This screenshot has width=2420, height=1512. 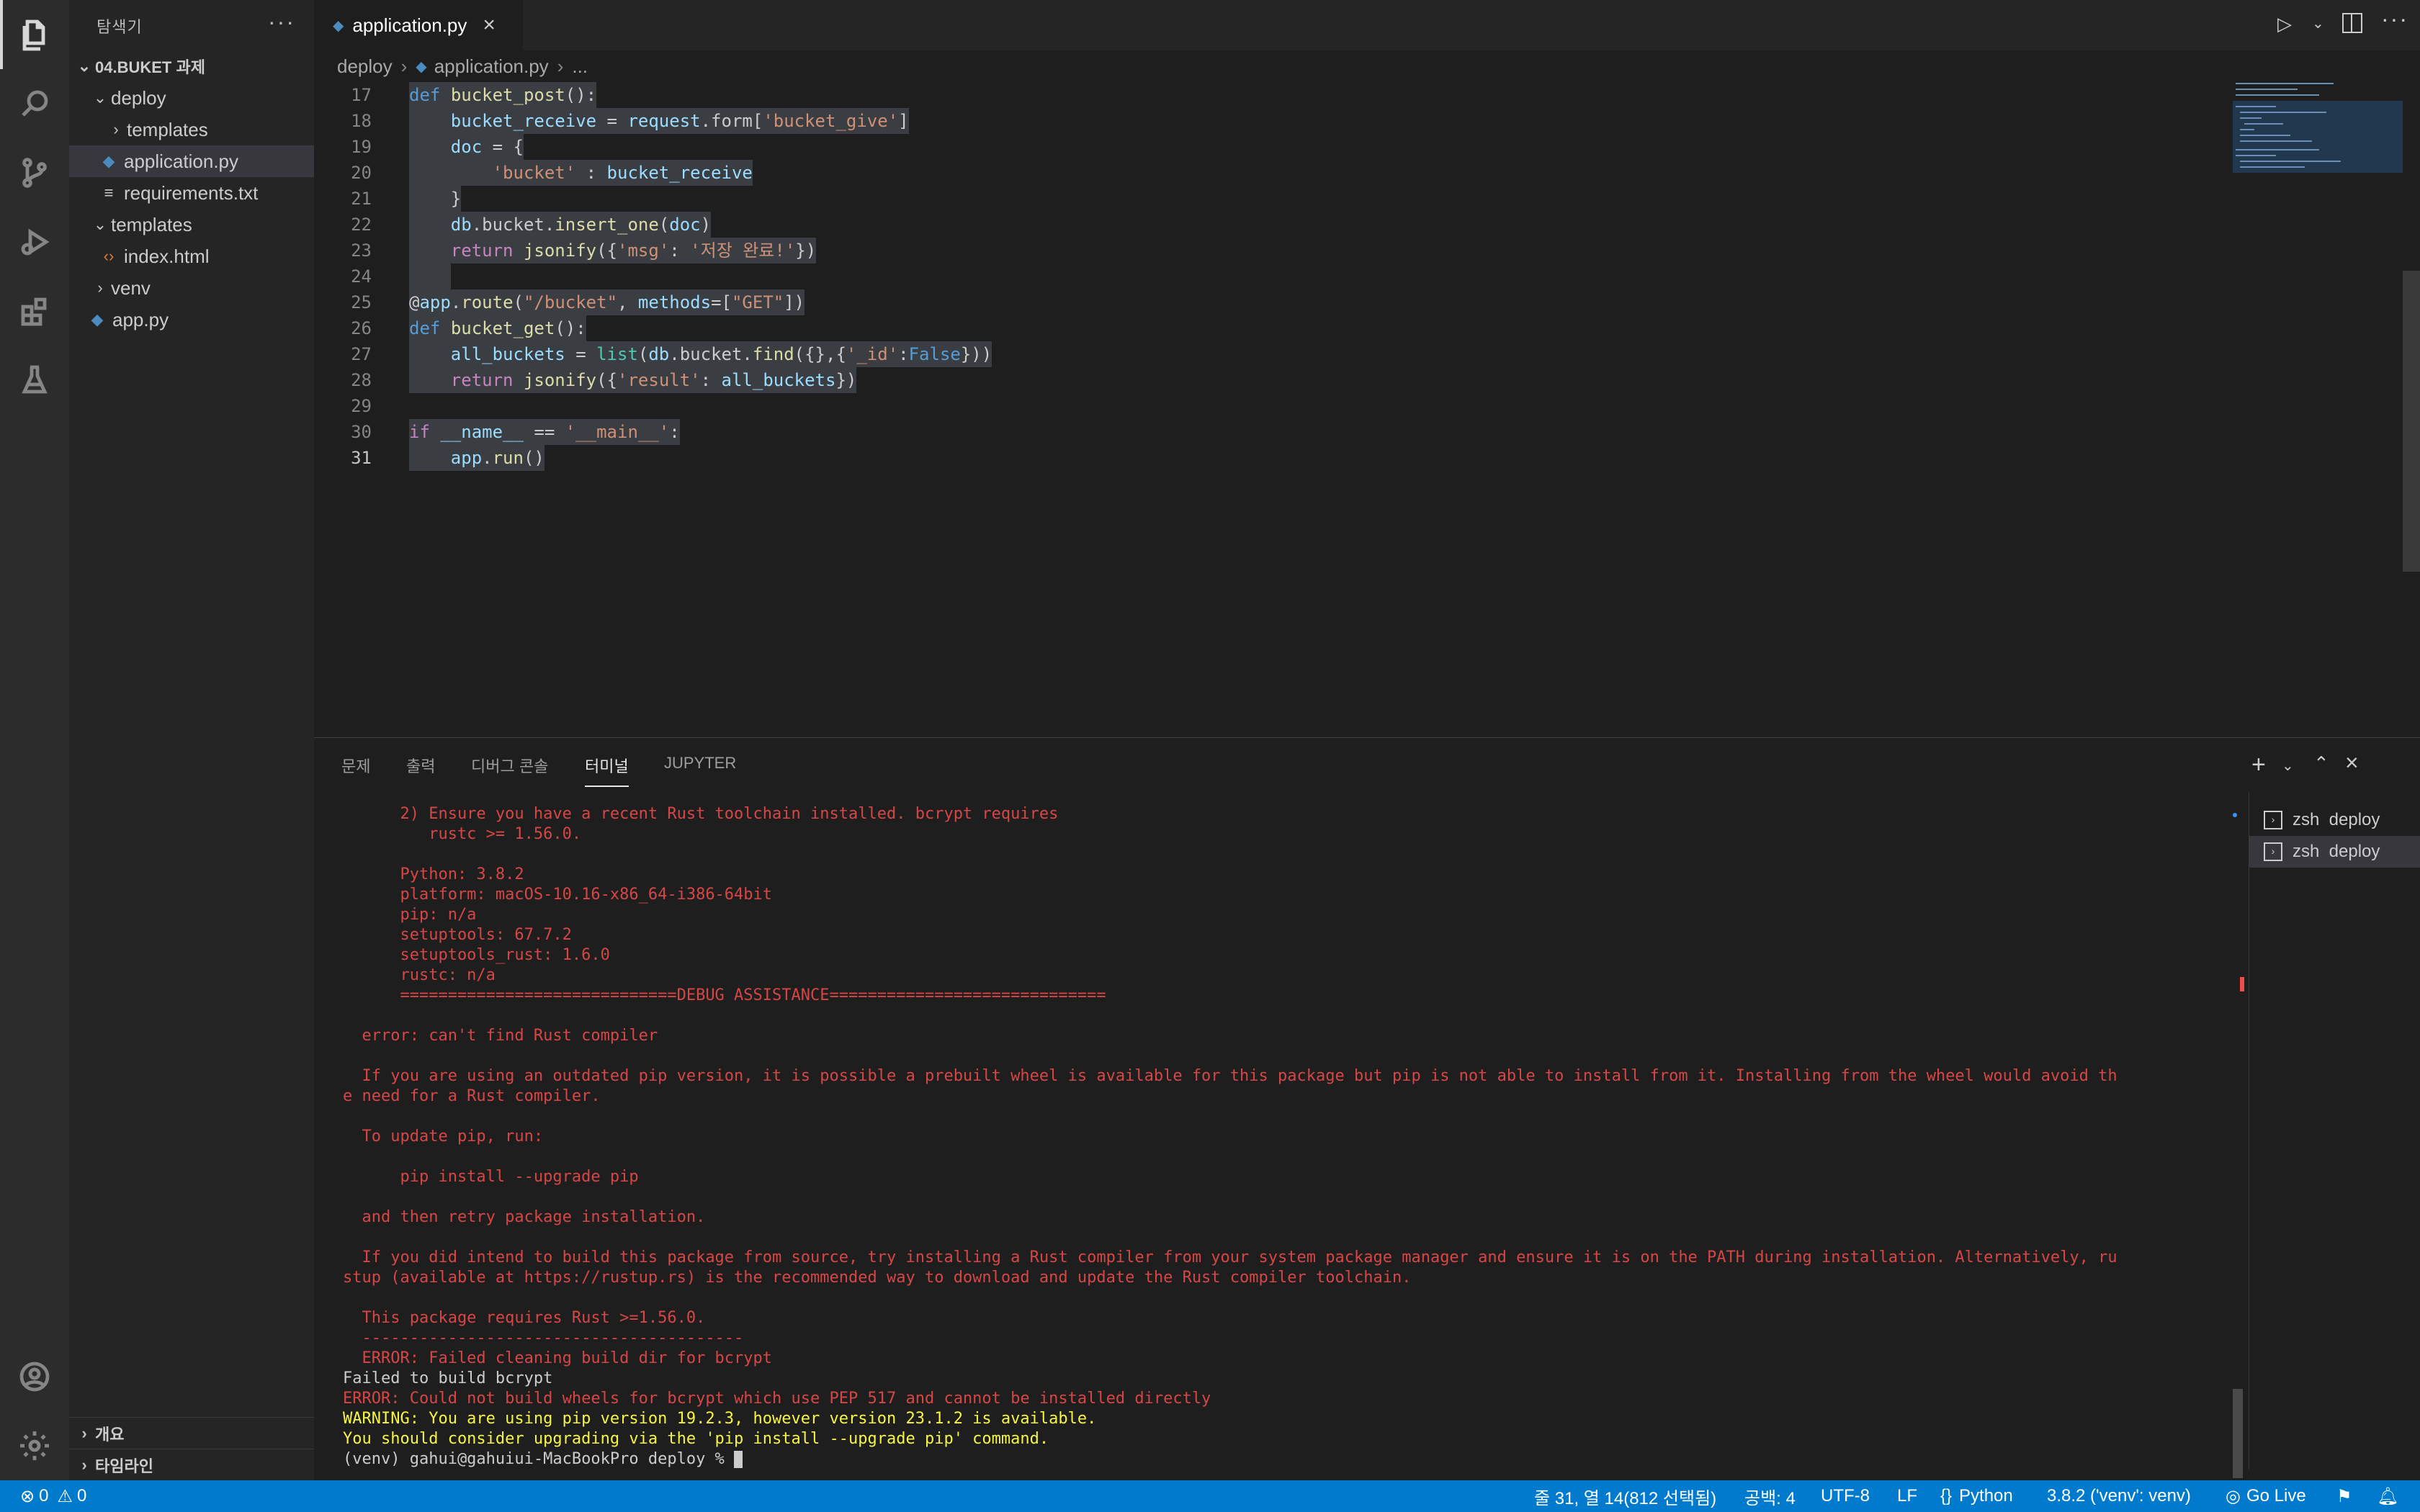 I want to click on line-number: 20, so click(x=361, y=173).